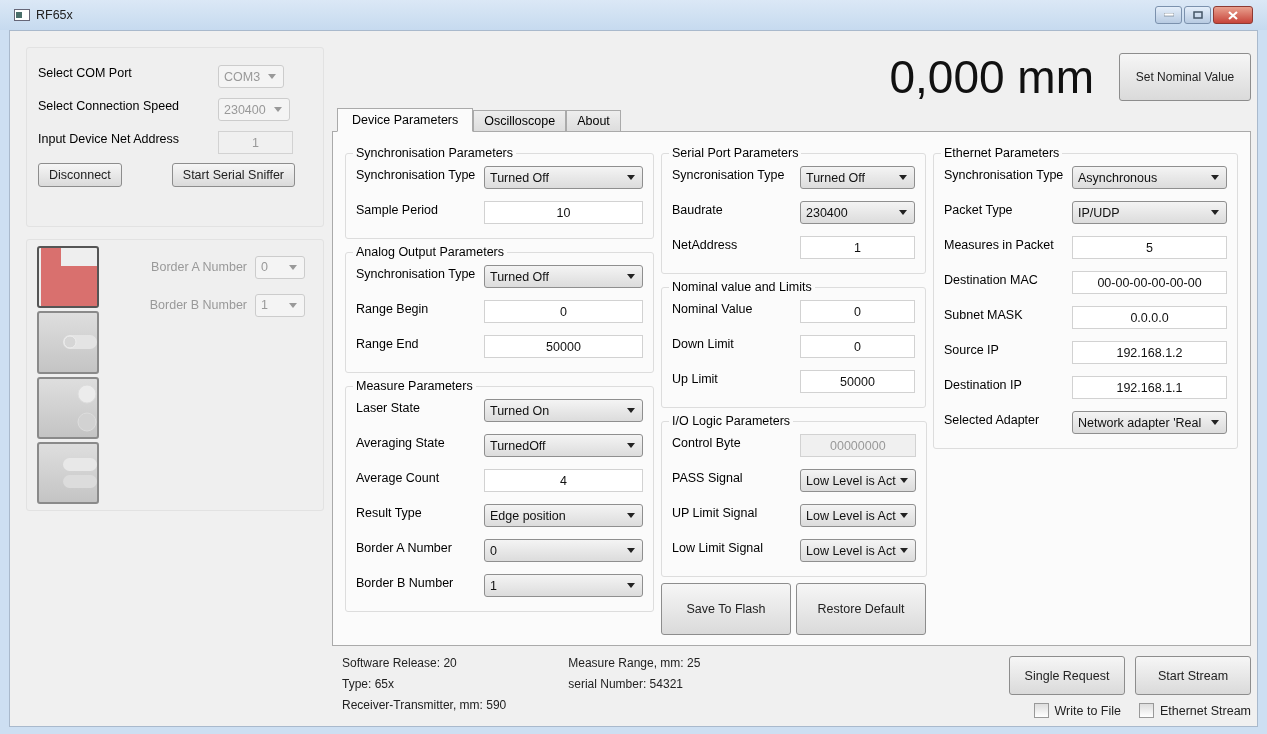 Image resolution: width=1267 pixels, height=734 pixels. I want to click on app-icon, so click(22, 15).